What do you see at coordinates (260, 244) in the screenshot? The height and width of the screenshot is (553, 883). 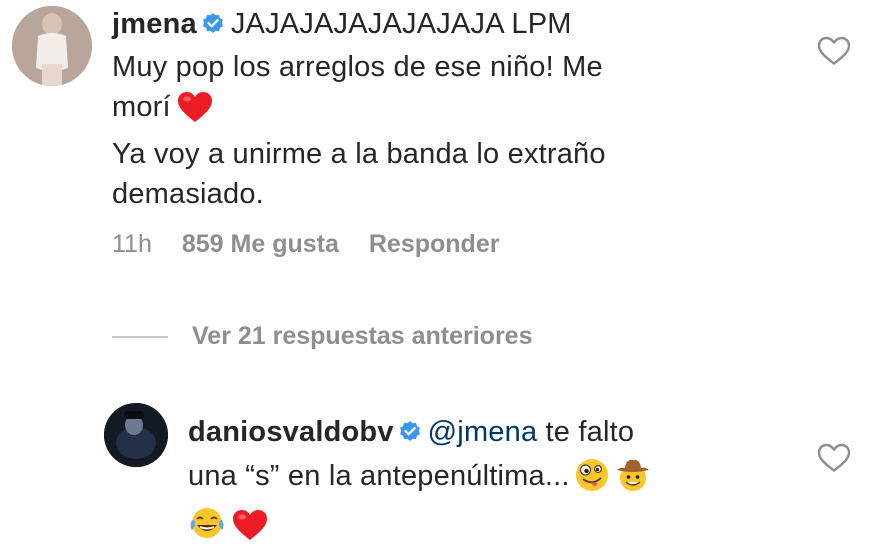 I see `like-count: 859 Me gusta` at bounding box center [260, 244].